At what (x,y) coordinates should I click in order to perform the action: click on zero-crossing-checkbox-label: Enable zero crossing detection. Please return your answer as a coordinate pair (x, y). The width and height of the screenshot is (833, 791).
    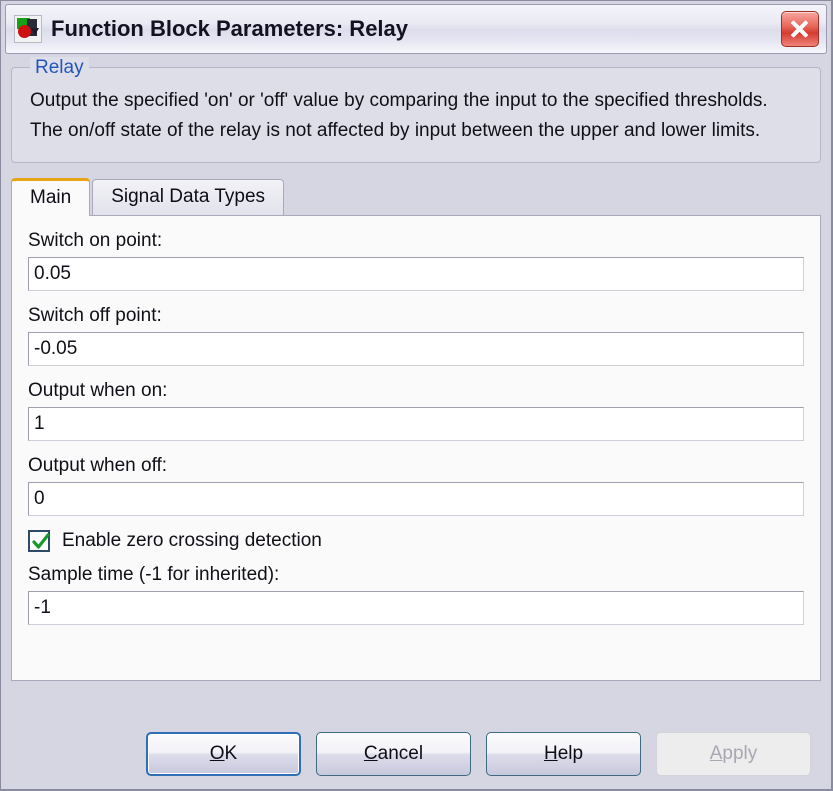
    Looking at the image, I should click on (192, 540).